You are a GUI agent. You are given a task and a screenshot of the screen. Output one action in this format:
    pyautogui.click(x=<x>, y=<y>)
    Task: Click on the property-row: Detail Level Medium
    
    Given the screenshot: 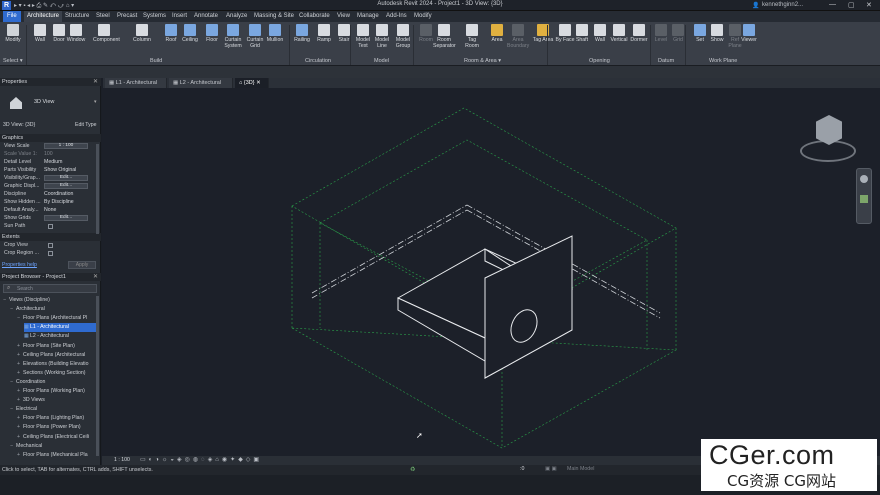 What is the action you would take?
    pyautogui.click(x=51, y=162)
    